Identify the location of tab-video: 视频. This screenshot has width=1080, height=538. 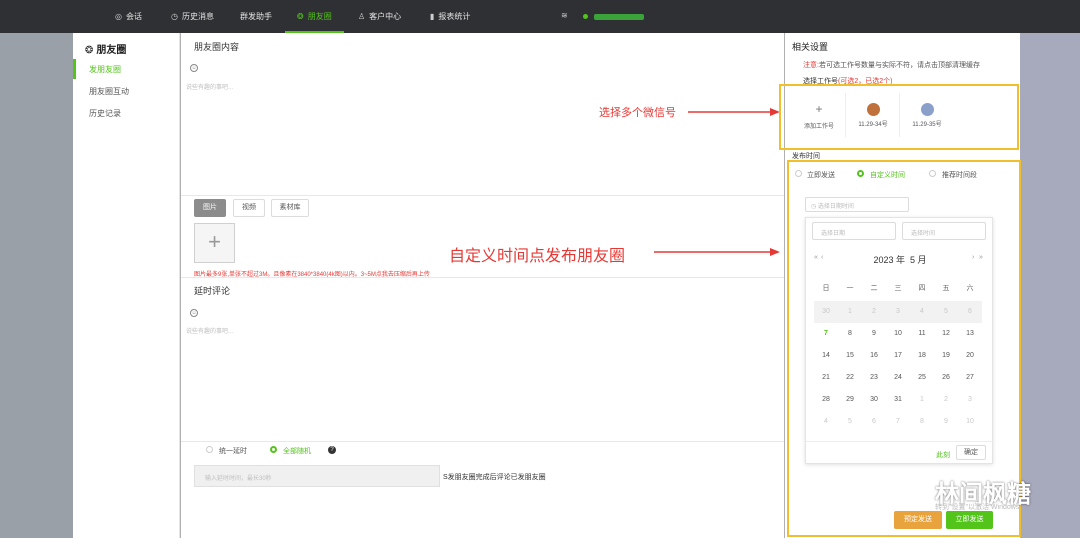
(249, 208).